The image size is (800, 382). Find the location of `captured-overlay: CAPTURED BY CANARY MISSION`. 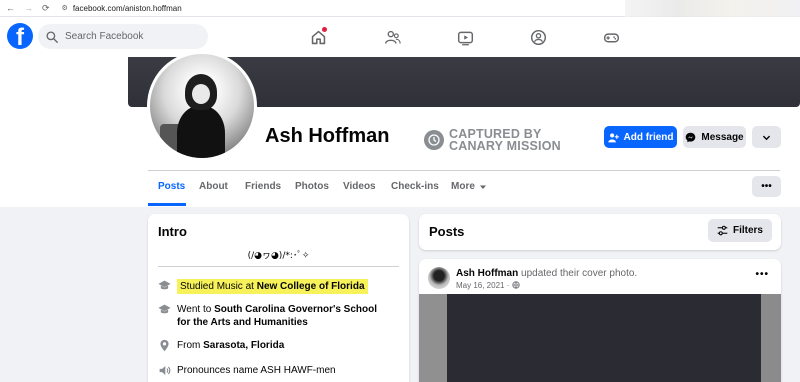

captured-overlay: CAPTURED BY CANARY MISSION is located at coordinates (492, 140).